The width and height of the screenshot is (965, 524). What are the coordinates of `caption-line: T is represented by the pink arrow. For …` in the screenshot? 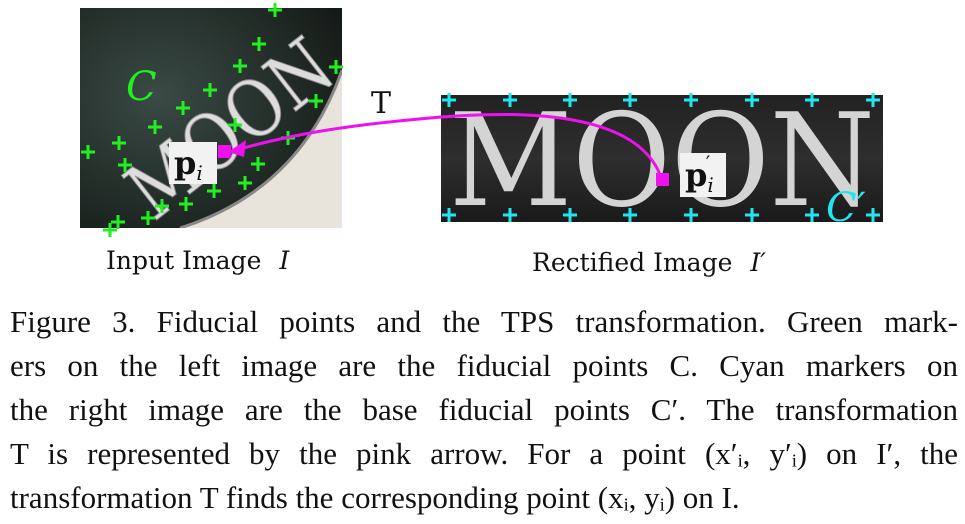 It's located at (484, 453).